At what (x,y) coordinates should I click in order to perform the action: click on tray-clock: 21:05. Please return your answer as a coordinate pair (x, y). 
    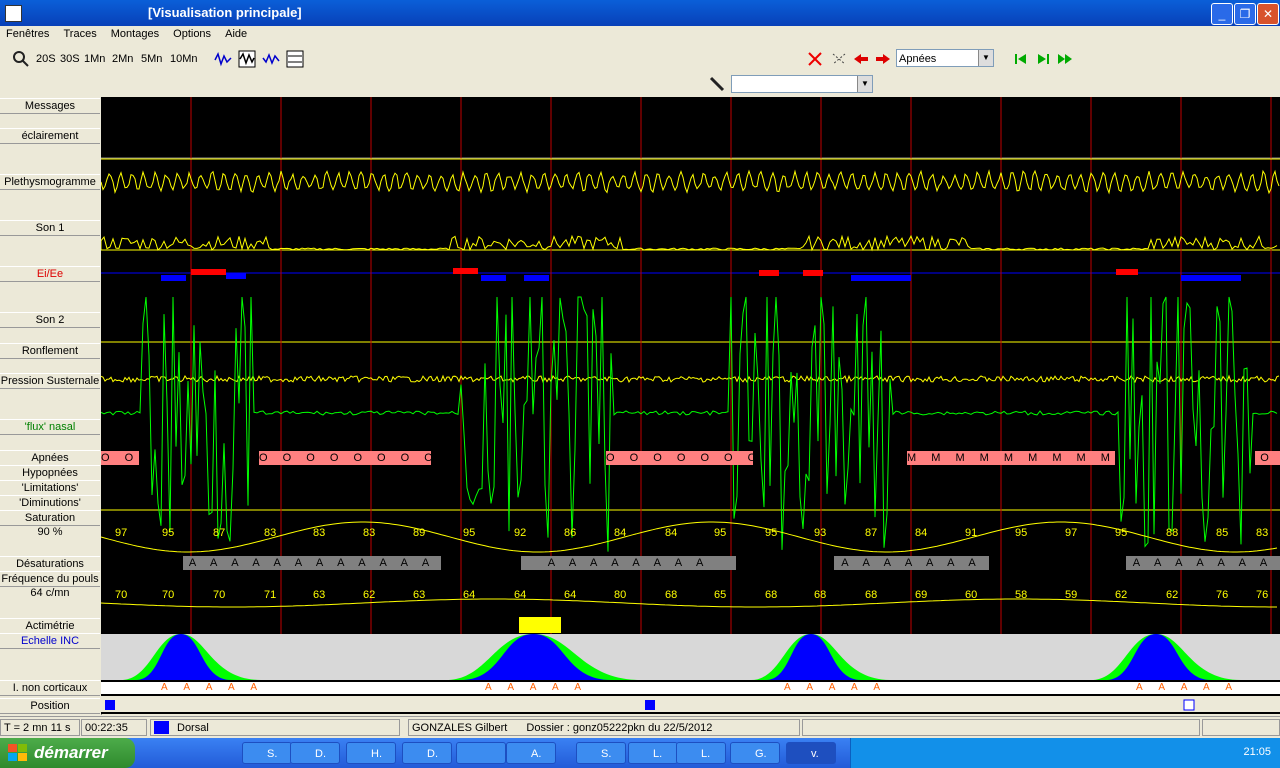
    Looking at the image, I should click on (1257, 752).